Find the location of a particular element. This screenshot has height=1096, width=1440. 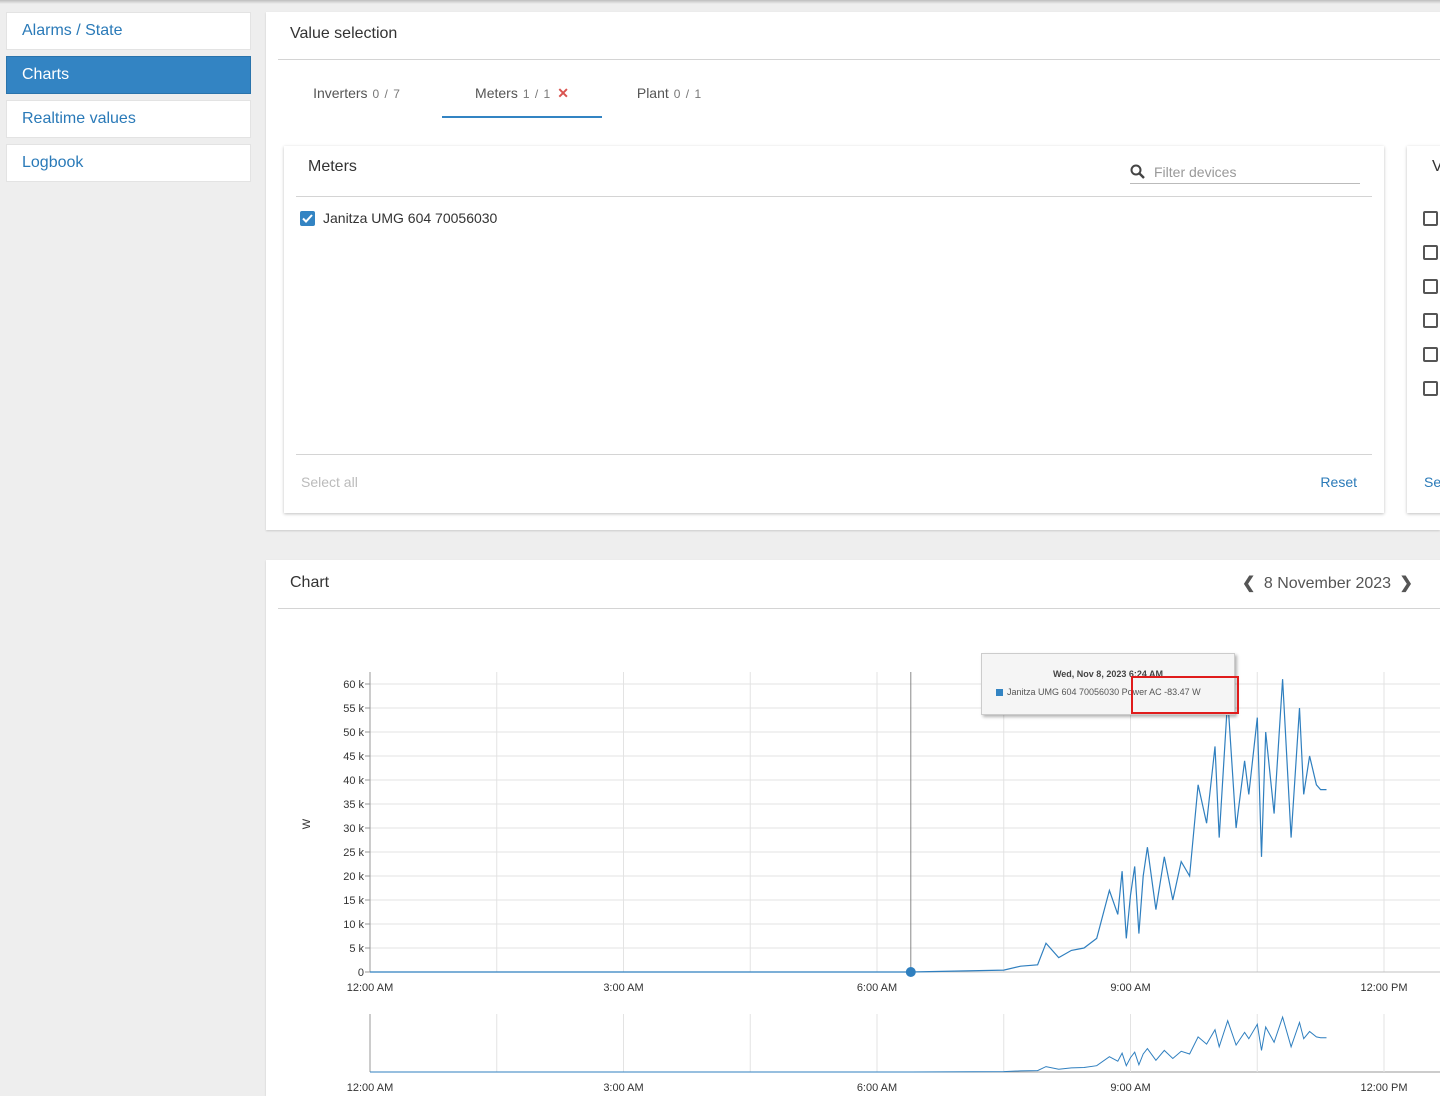

tab-inverters-count: 0 / 7 is located at coordinates (386, 94).